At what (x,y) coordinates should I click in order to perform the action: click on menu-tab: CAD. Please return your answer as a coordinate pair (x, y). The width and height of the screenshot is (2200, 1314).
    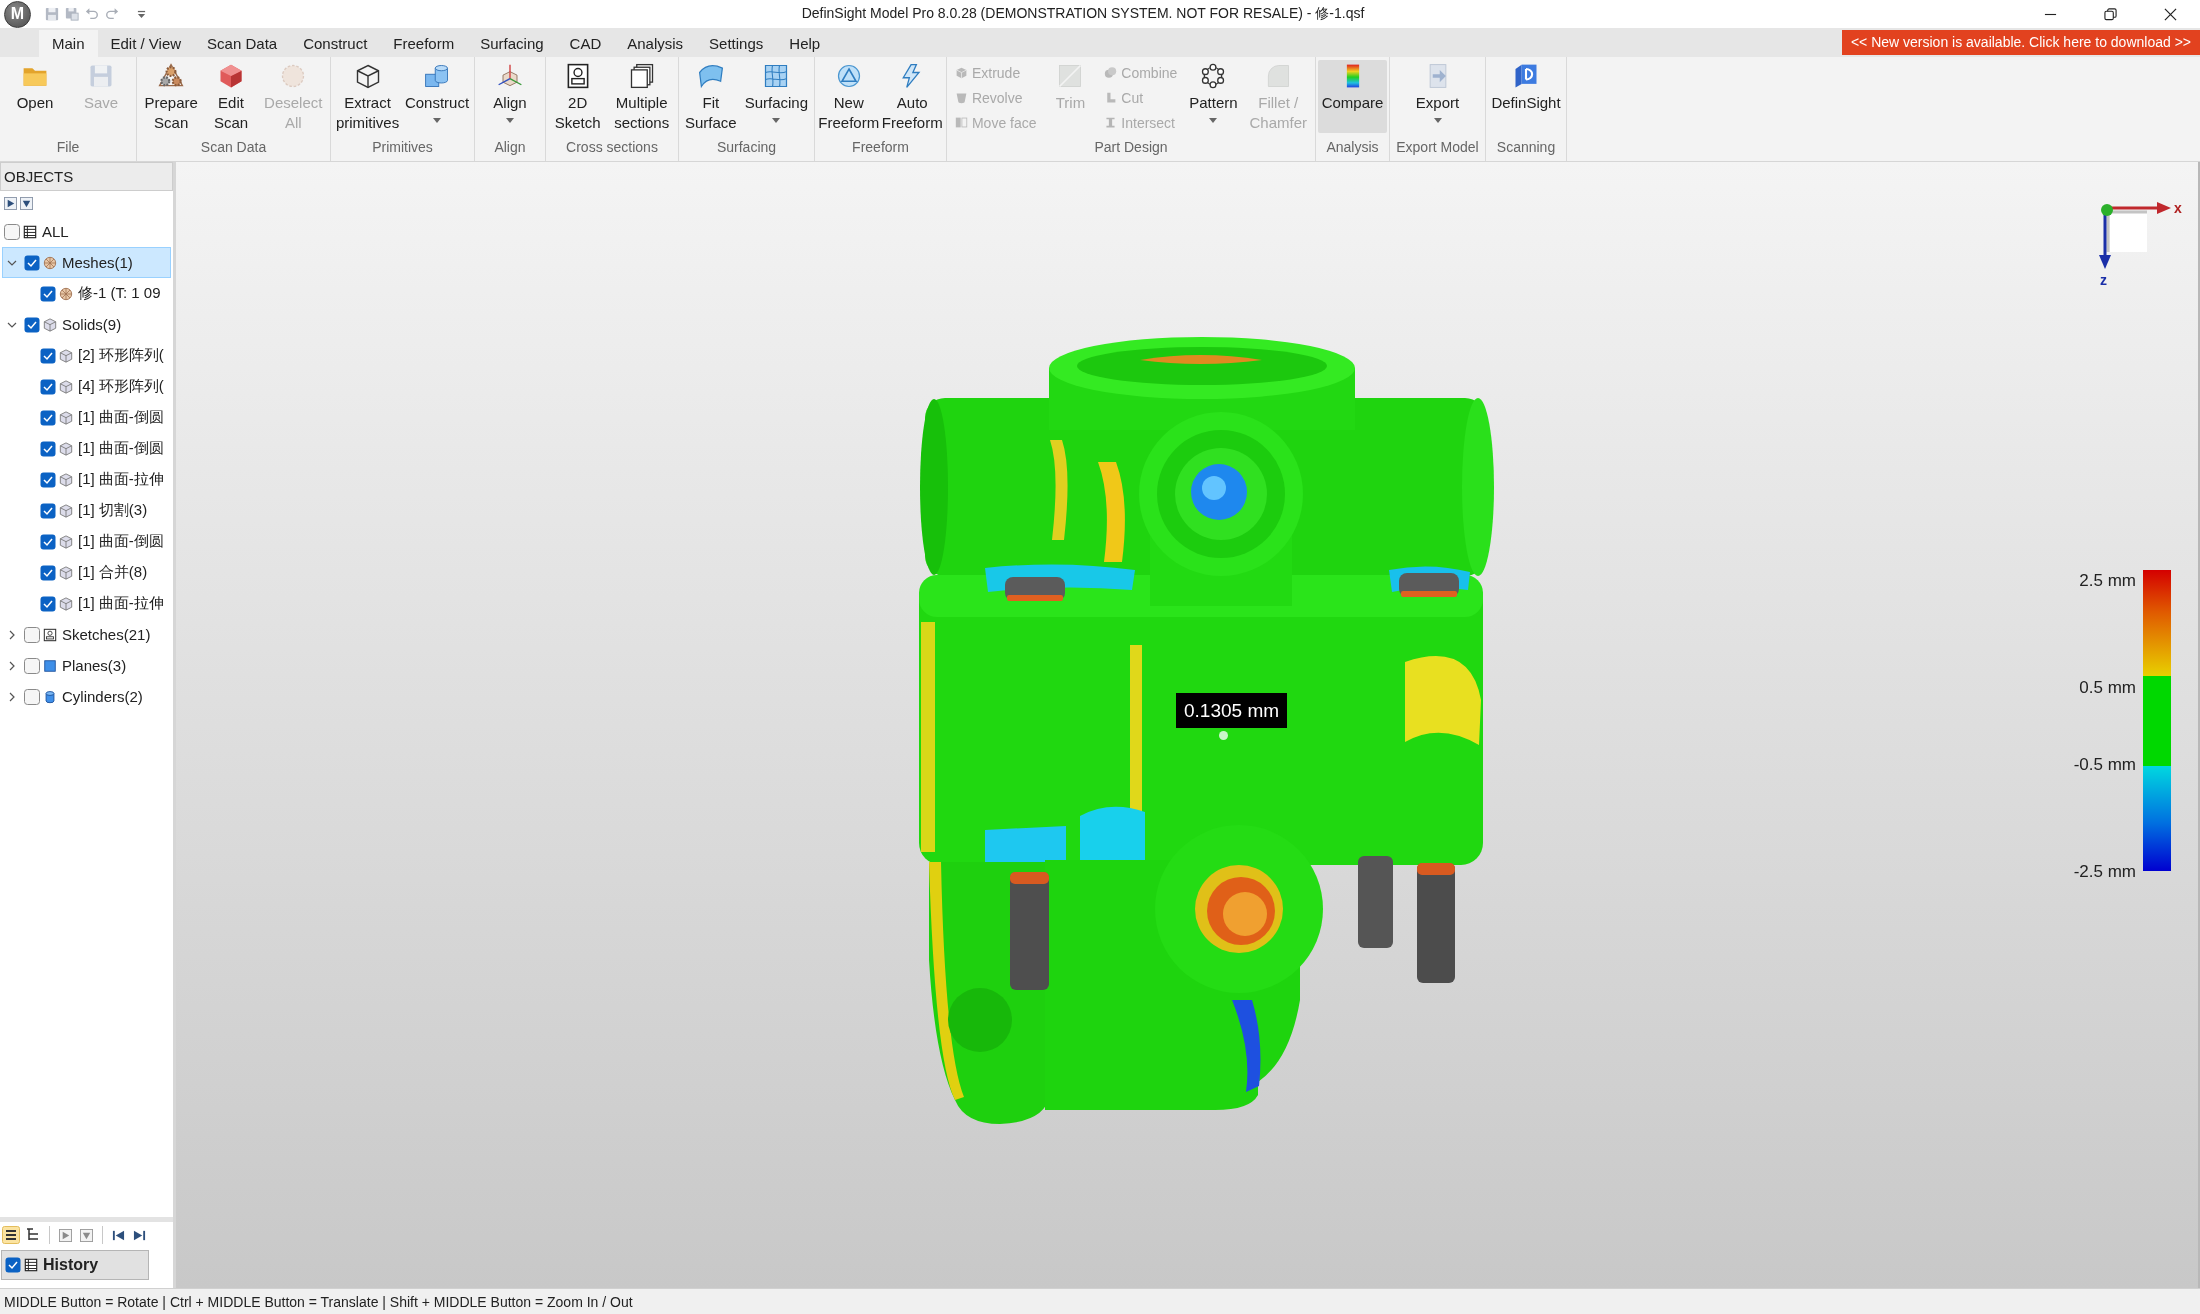
    Looking at the image, I should click on (585, 43).